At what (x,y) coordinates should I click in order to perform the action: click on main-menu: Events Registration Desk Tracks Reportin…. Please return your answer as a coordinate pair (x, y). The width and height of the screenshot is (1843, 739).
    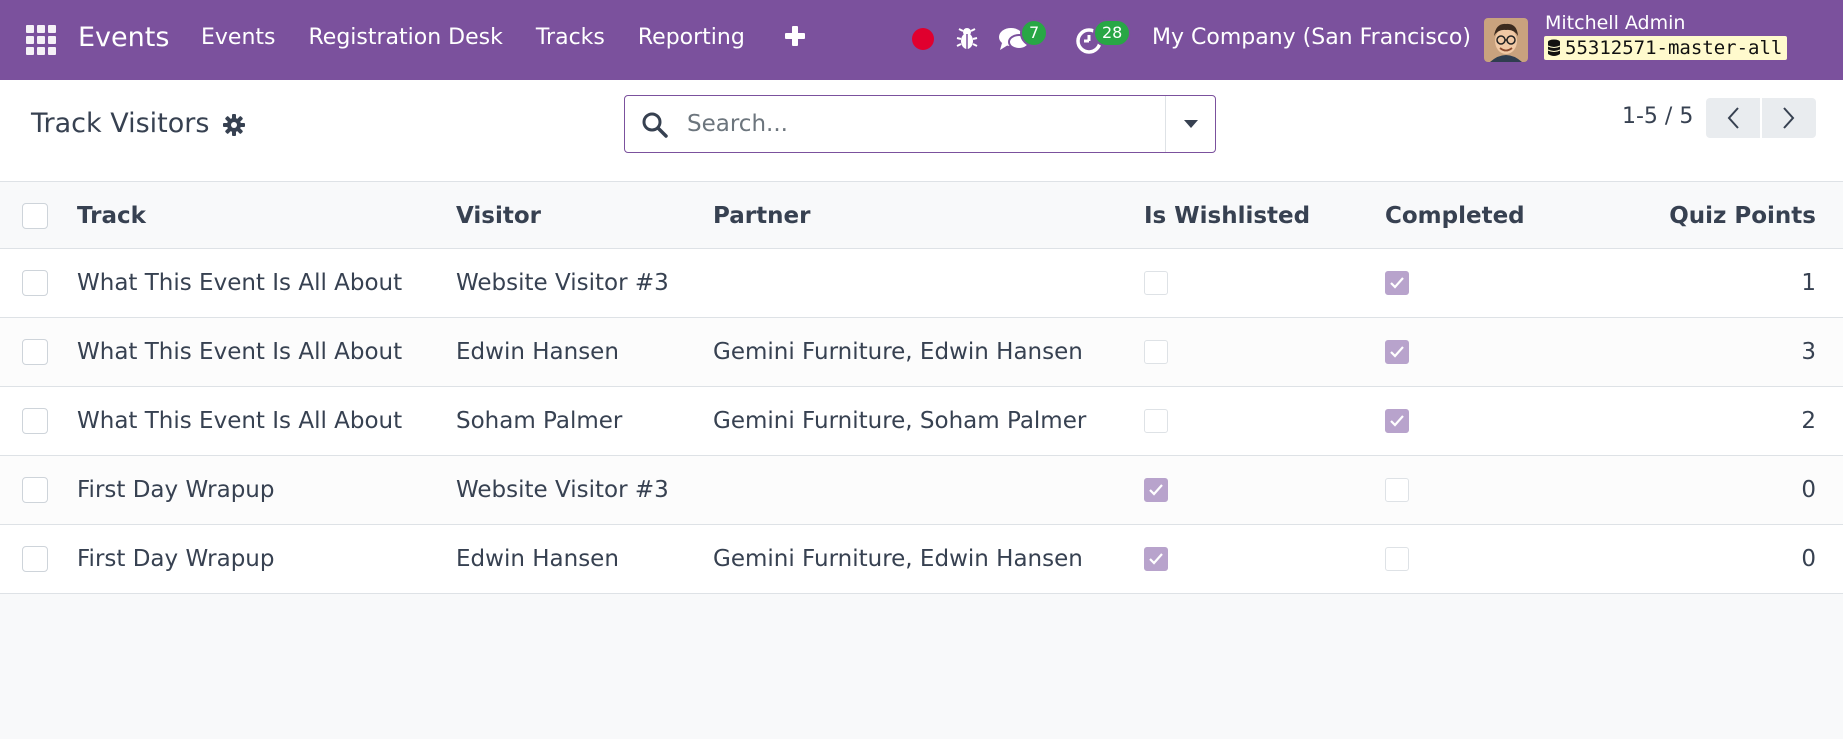
    Looking at the image, I should click on (489, 37).